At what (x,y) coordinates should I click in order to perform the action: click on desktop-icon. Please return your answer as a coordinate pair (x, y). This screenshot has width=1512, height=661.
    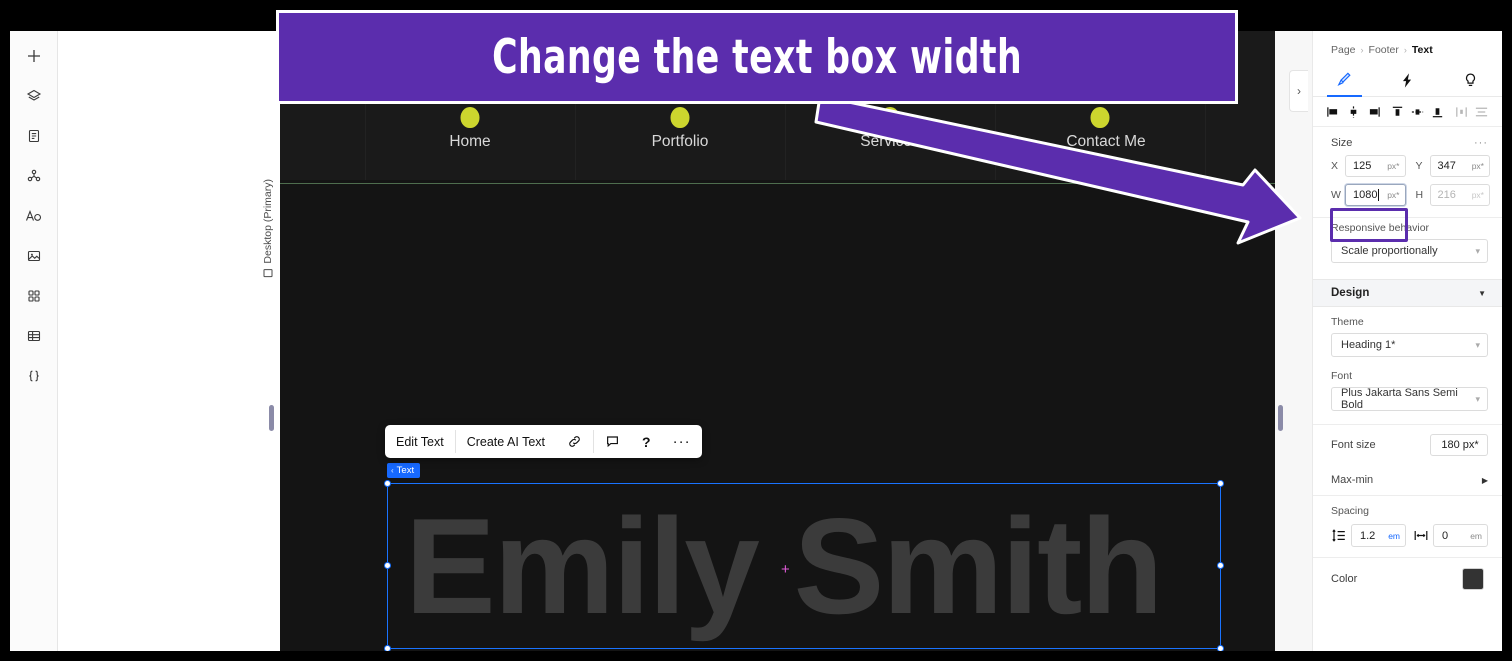
    Looking at the image, I should click on (268, 273).